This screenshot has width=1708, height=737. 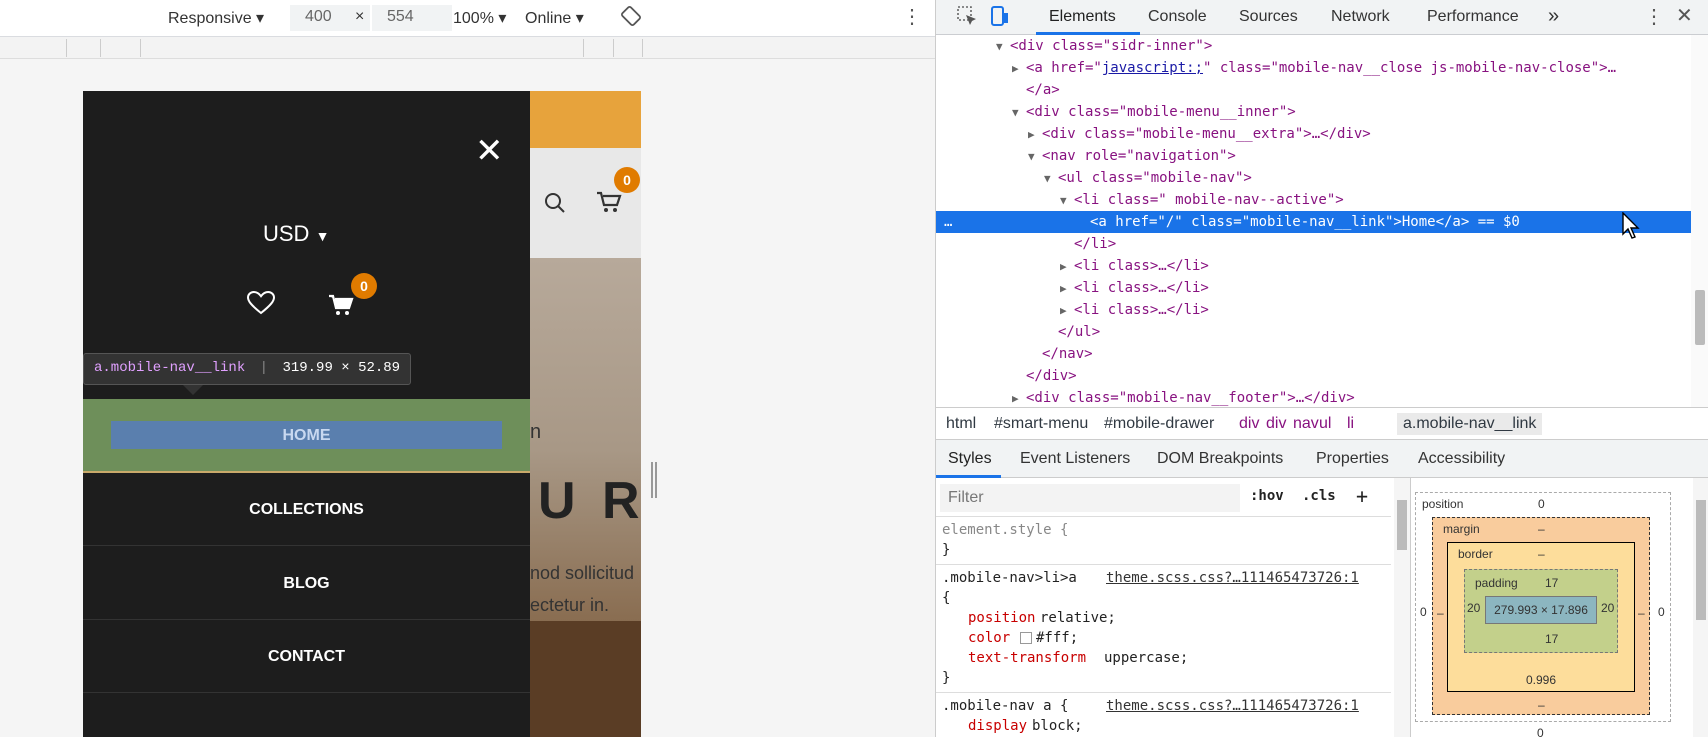 I want to click on color-swatch, so click(x=1026, y=638).